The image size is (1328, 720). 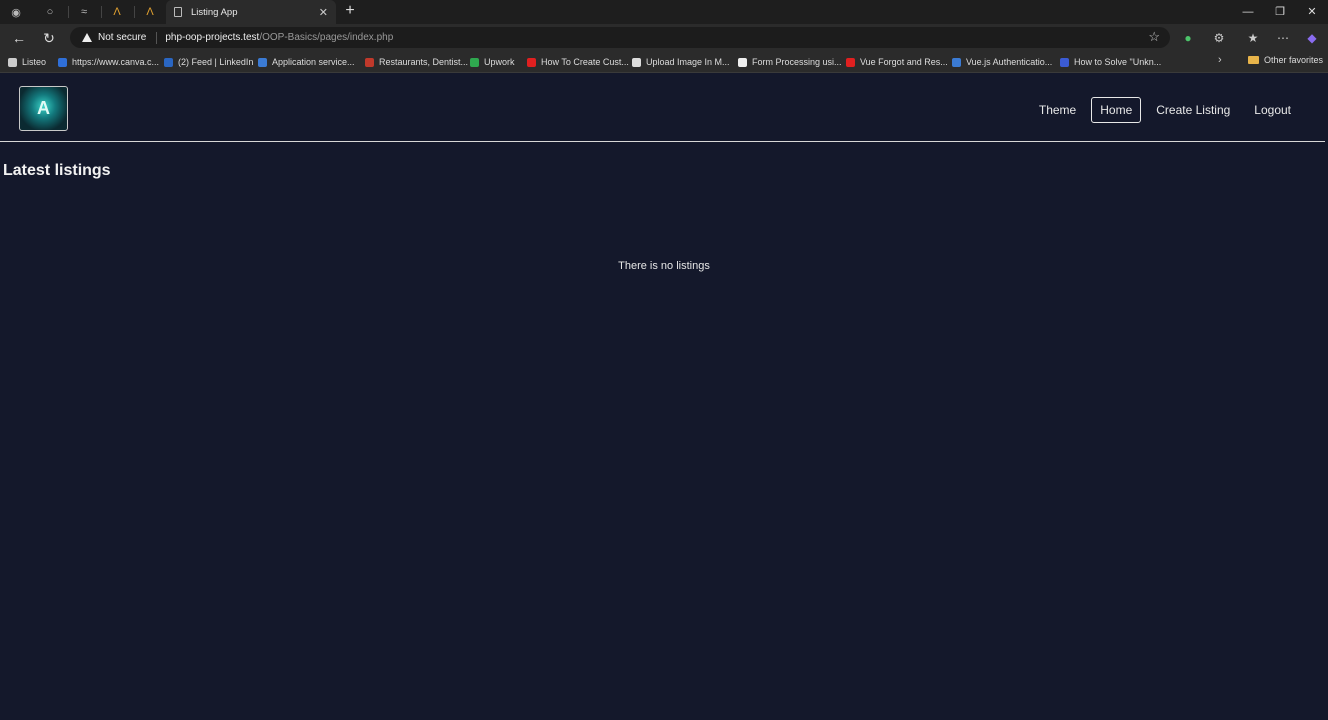 What do you see at coordinates (1272, 110) in the screenshot?
I see `nav-link-logout: Logout` at bounding box center [1272, 110].